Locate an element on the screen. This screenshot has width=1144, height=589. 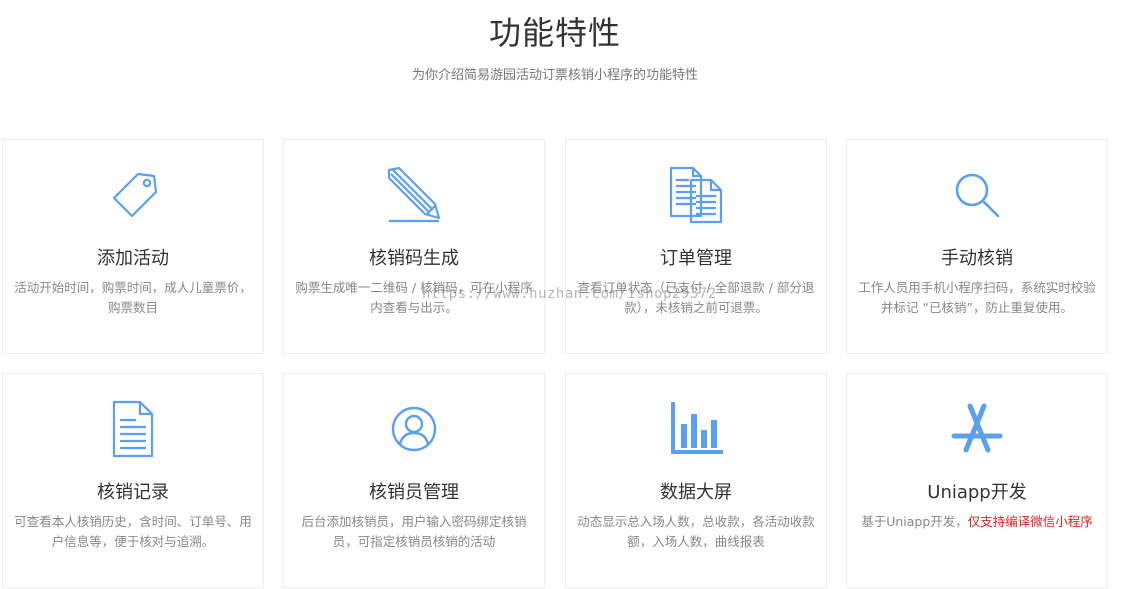
feature-desc: 活动开始时间，购票时间，成人儿童票价，购票数目 is located at coordinates (133, 297).